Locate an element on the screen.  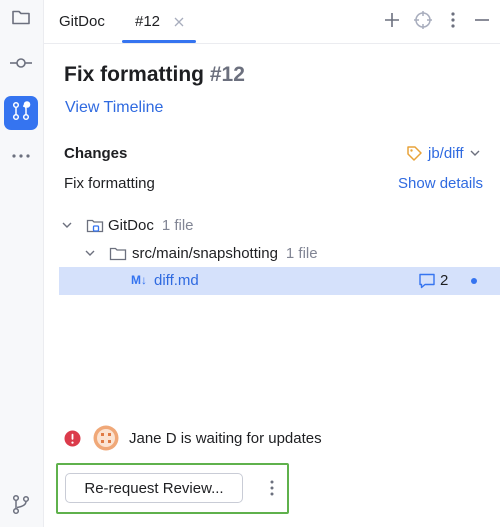
close-icon is located at coordinates (179, 22).